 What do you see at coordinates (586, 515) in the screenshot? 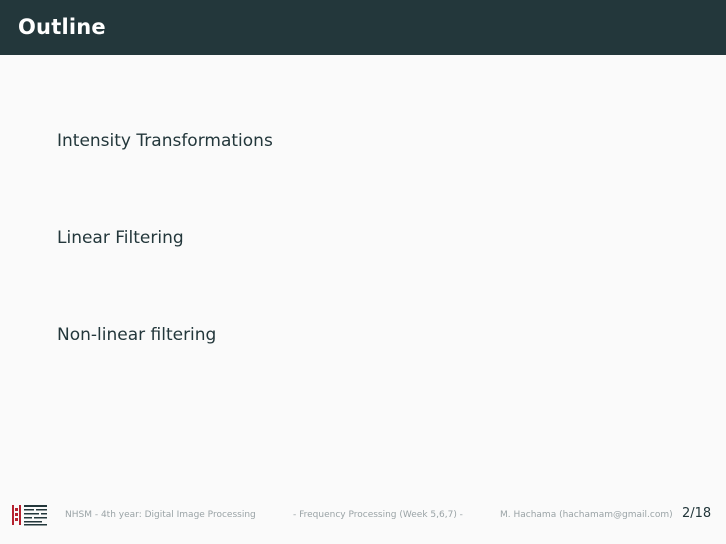
I see `footer-author: M. Hachama (hachamam@gmail.com)` at bounding box center [586, 515].